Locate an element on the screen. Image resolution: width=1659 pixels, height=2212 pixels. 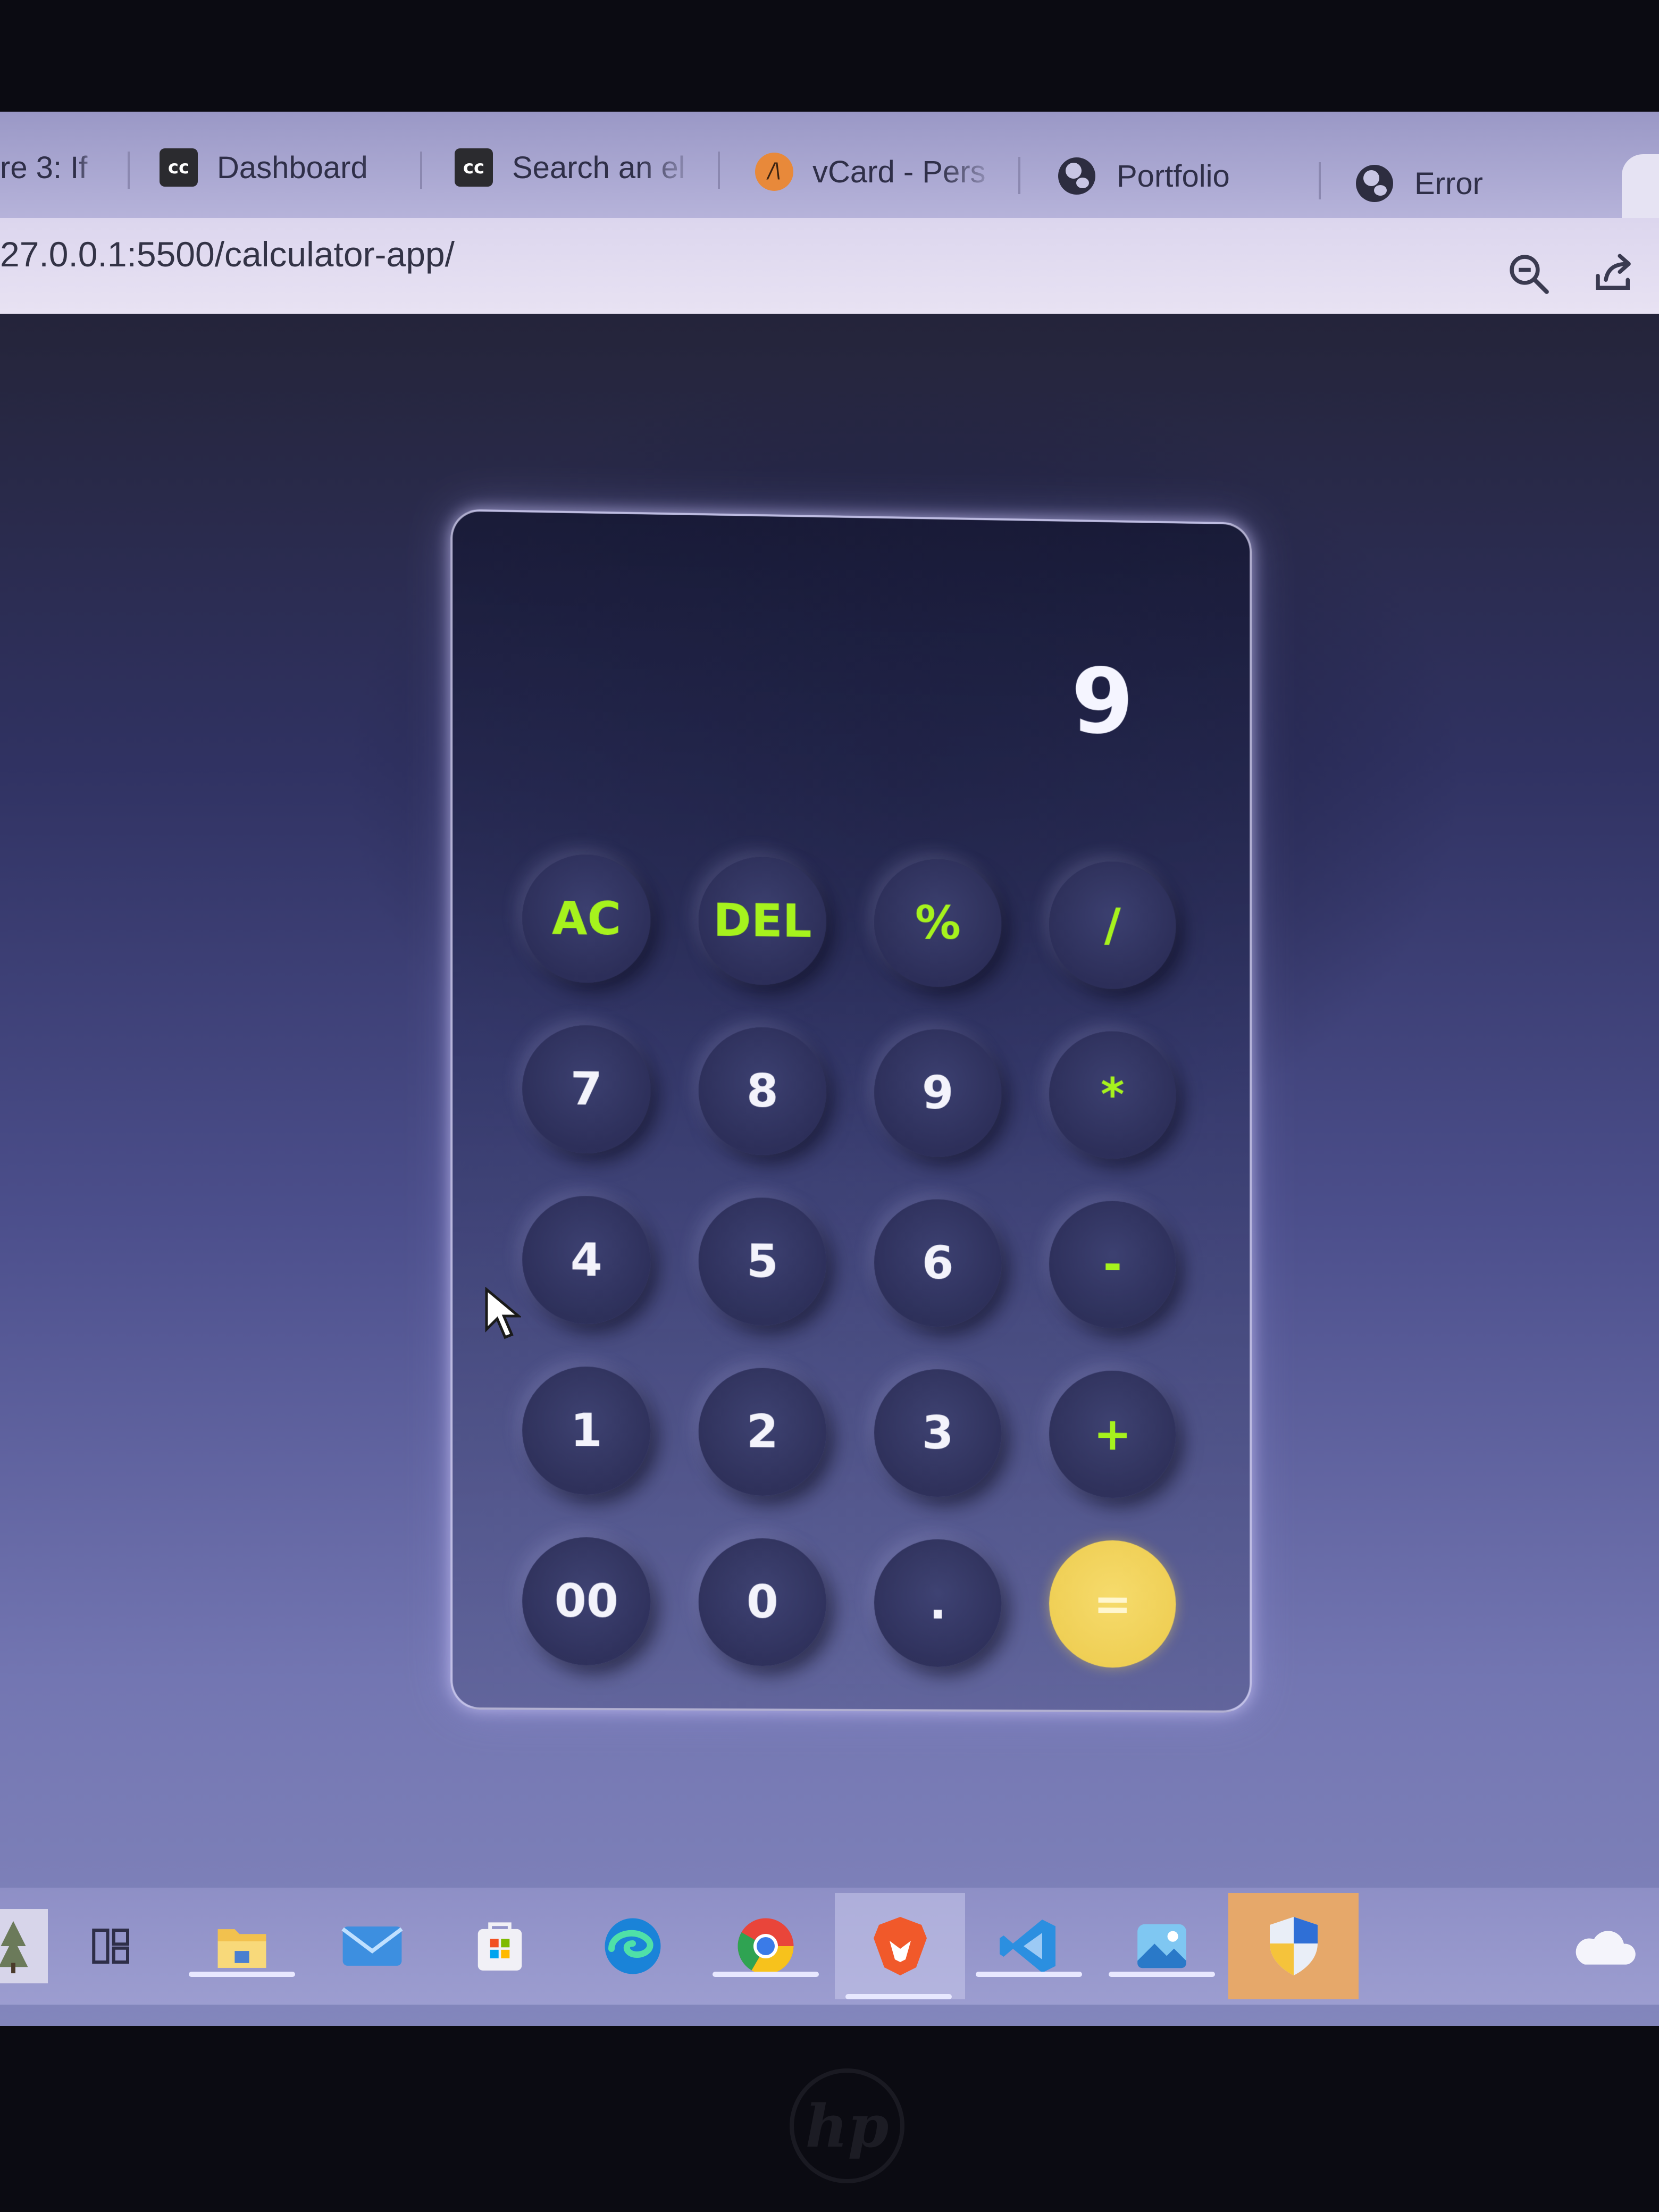
key-7-button: 7 is located at coordinates (586, 1089).